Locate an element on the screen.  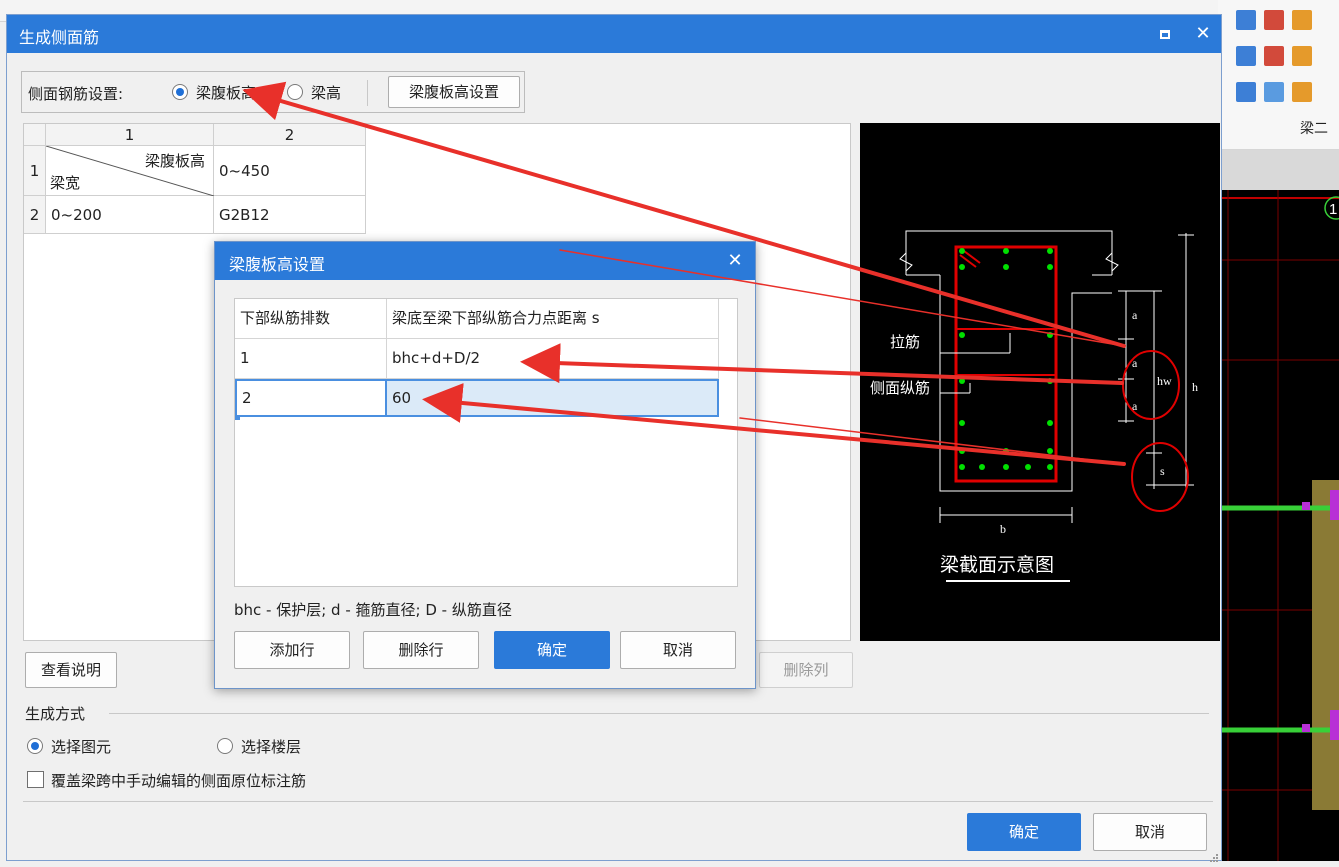
ribbon-group-caption: 梁二 is located at coordinates (1314, 129).